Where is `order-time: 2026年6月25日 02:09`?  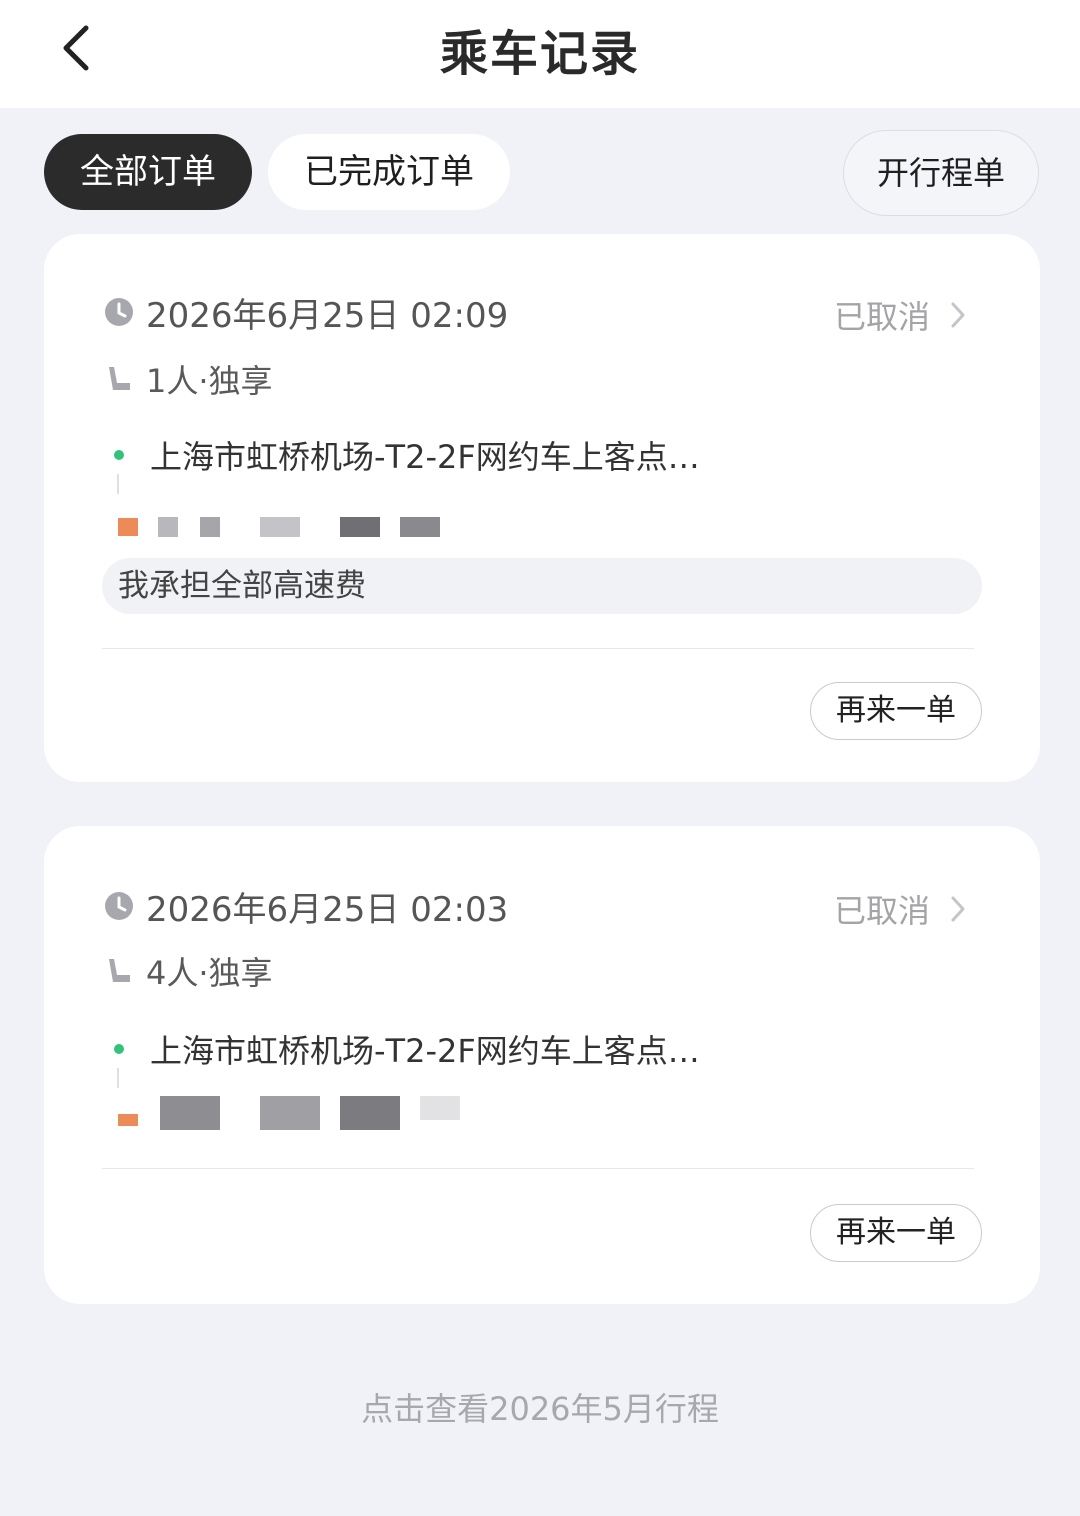
order-time: 2026年6月25日 02:09 is located at coordinates (327, 315).